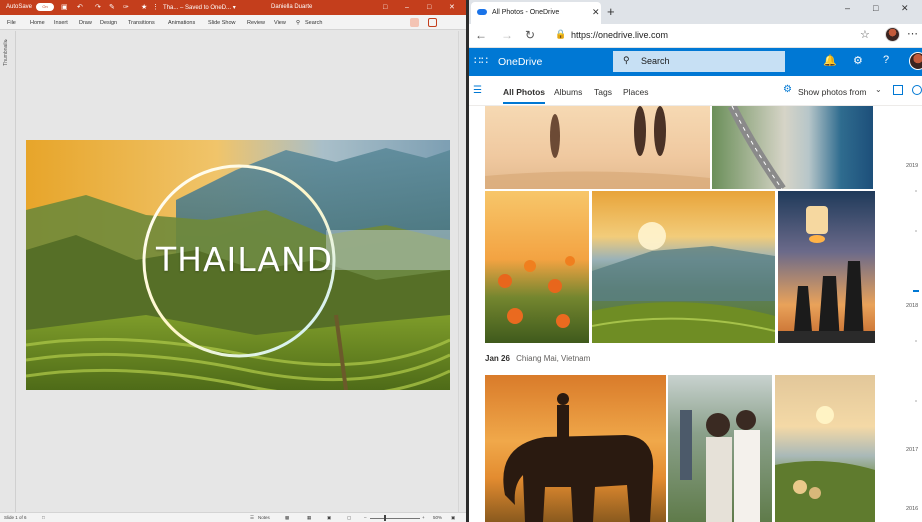  Describe the element at coordinates (537, 267) in the screenshot. I see `photo-marigolds` at that location.